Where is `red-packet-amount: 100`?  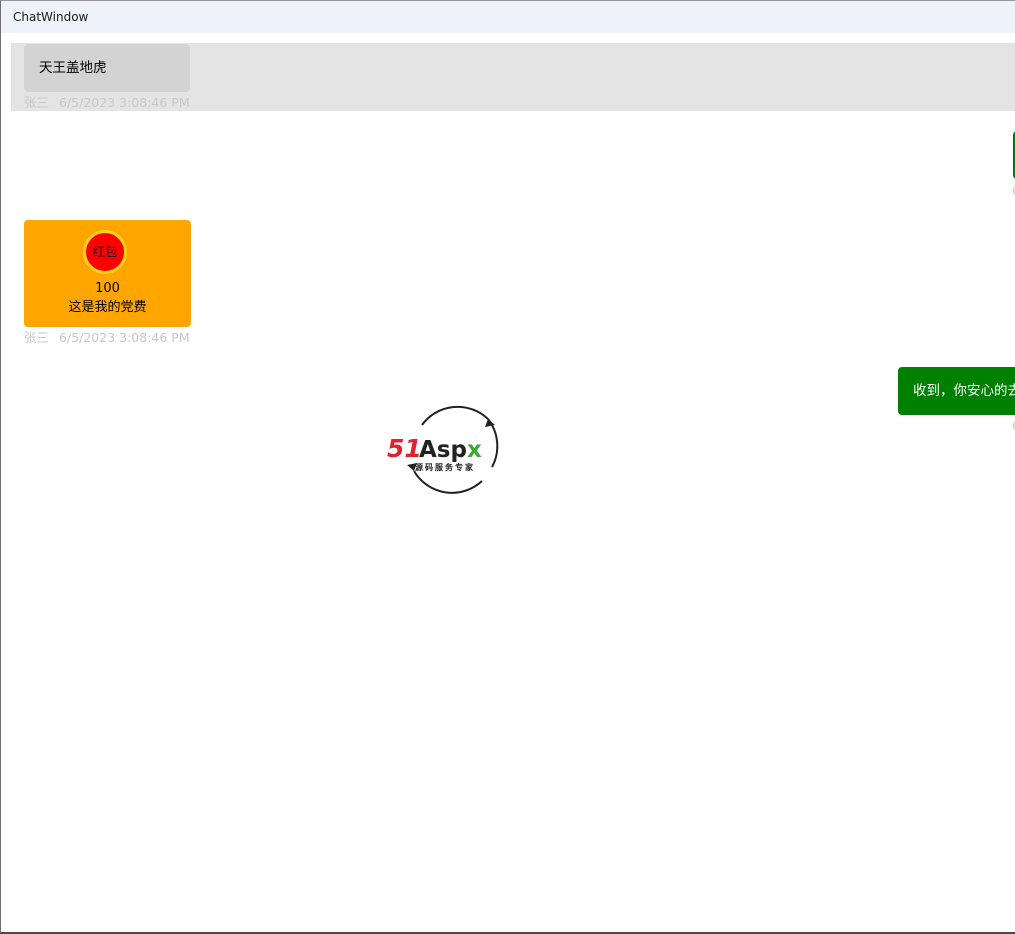 red-packet-amount: 100 is located at coordinates (107, 288).